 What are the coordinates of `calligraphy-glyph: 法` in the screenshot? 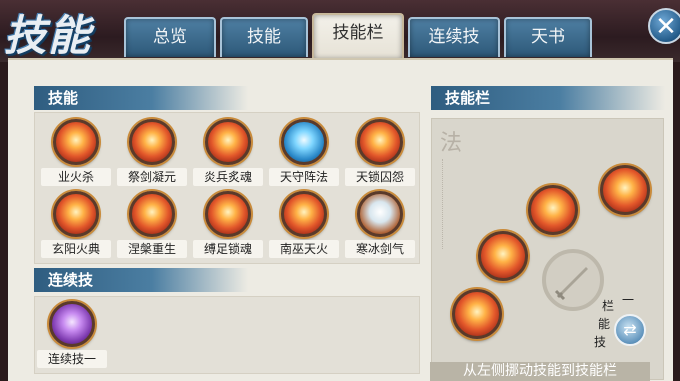 It's located at (451, 143).